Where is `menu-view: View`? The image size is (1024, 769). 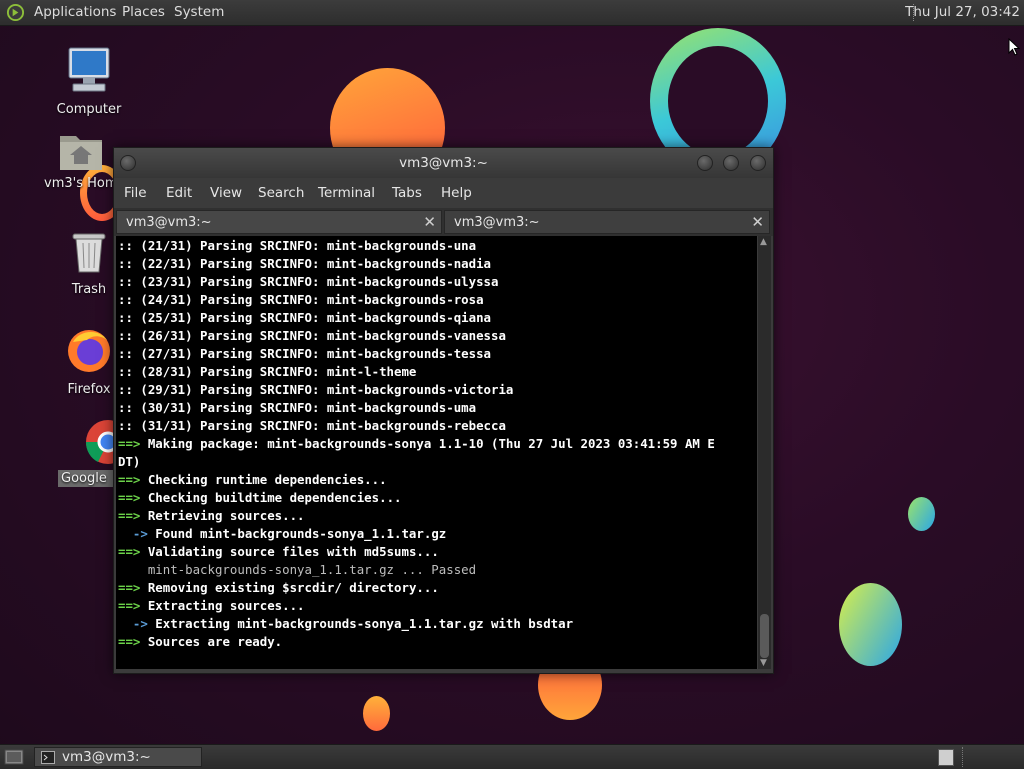
menu-view: View is located at coordinates (226, 193).